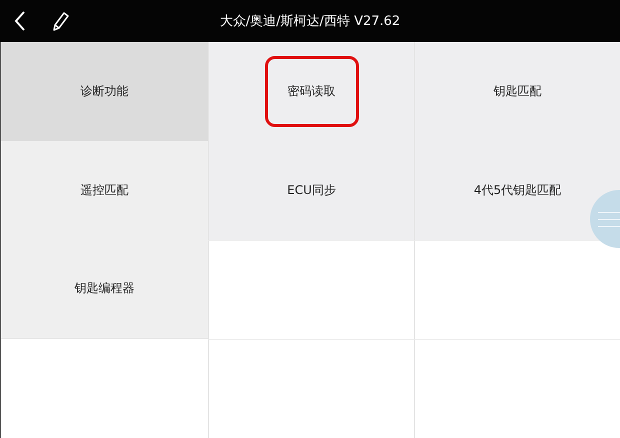  Describe the element at coordinates (104, 190) in the screenshot. I see `sidebar-item: 遥控匹配` at that location.